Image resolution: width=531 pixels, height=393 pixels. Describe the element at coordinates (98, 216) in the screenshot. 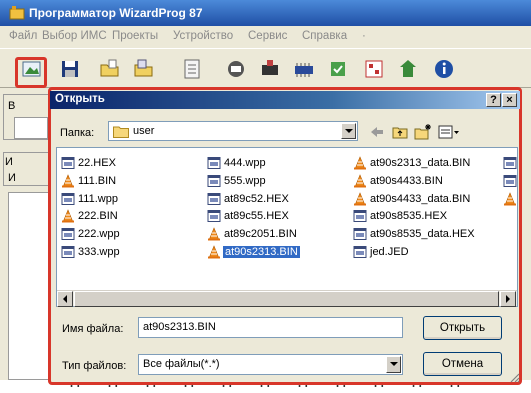

I see `file-name: 222.BIN` at that location.